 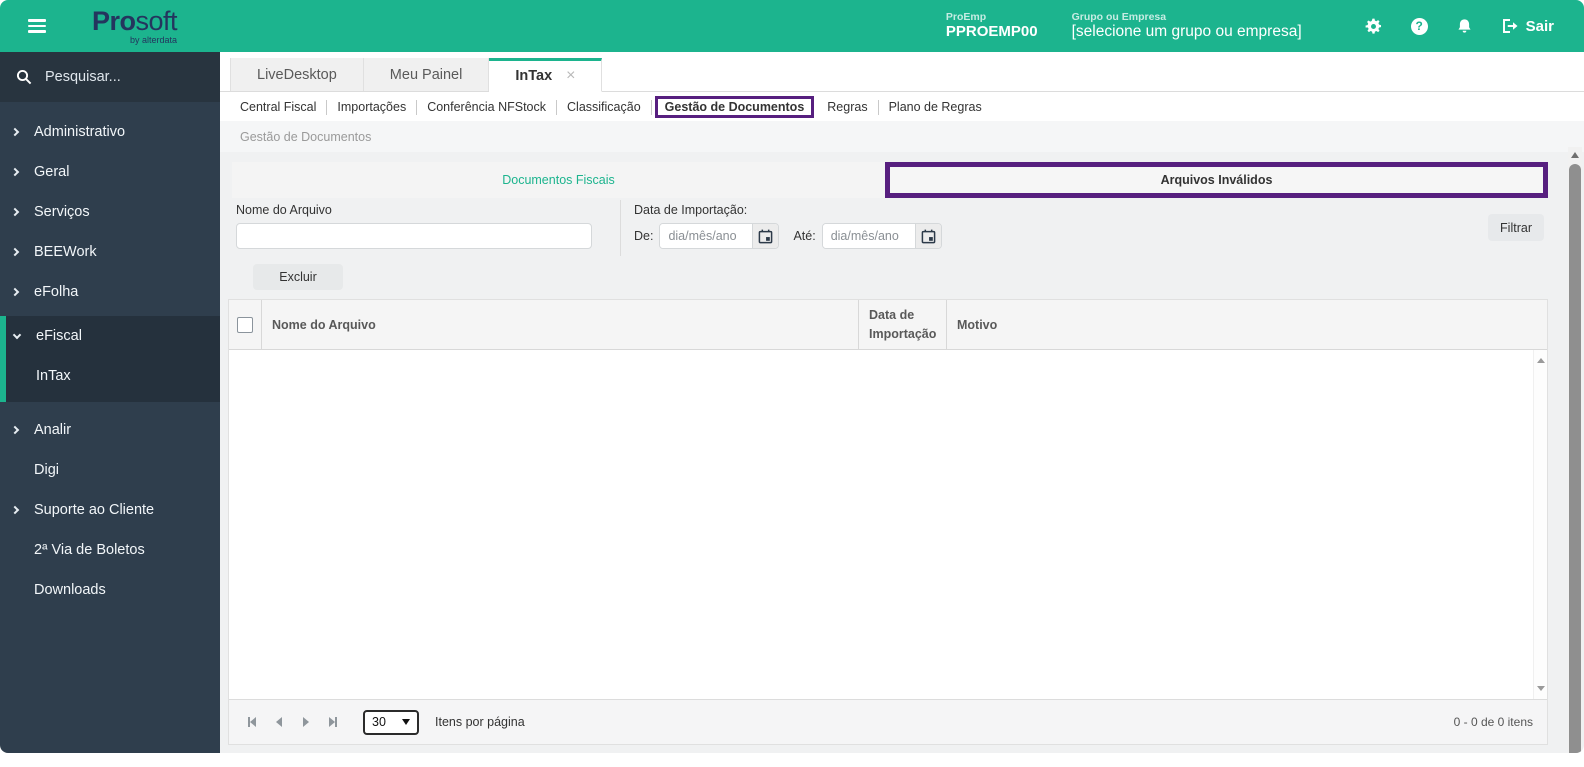 I want to click on nome-arquivo-input, so click(x=414, y=236).